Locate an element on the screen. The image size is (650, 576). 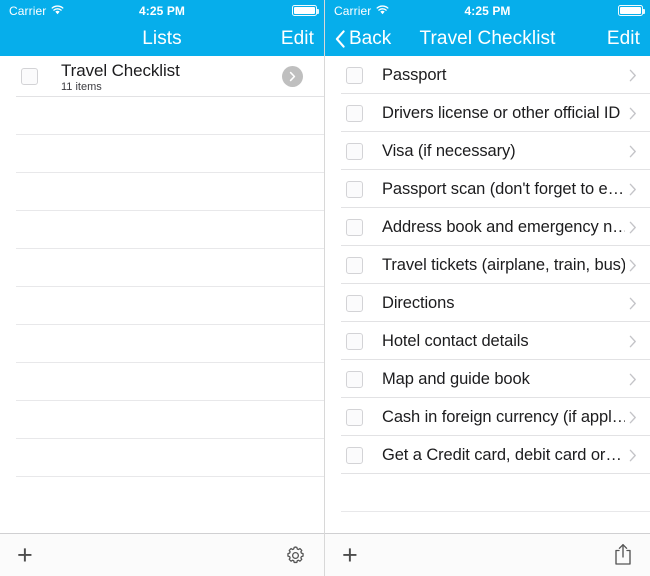
list-item-title: Travel Checklist is located at coordinates (120, 70).